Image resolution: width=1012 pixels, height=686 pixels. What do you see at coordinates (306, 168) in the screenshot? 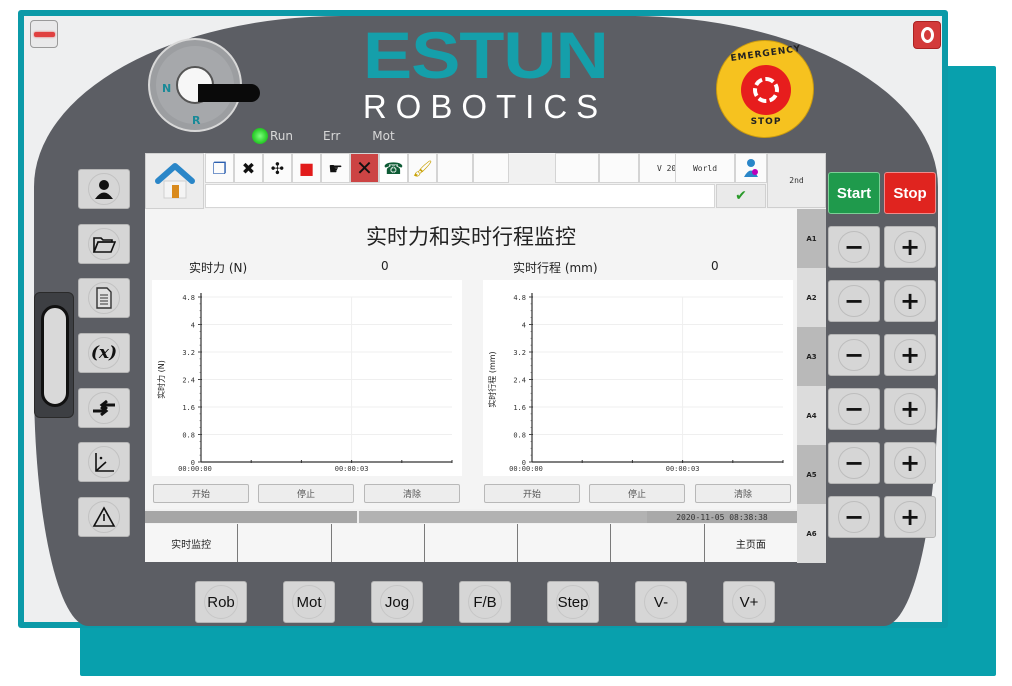
I see `toolbar-button-stop-square: ■` at bounding box center [306, 168].